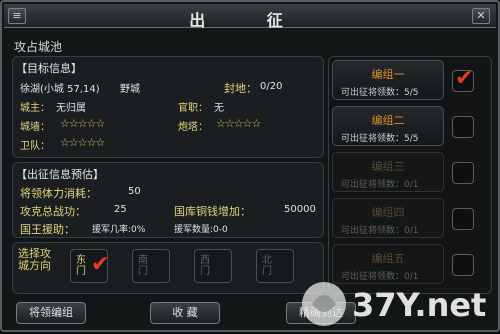 The image size is (500, 334). I want to click on watermark-text: 37Y.net, so click(419, 305).